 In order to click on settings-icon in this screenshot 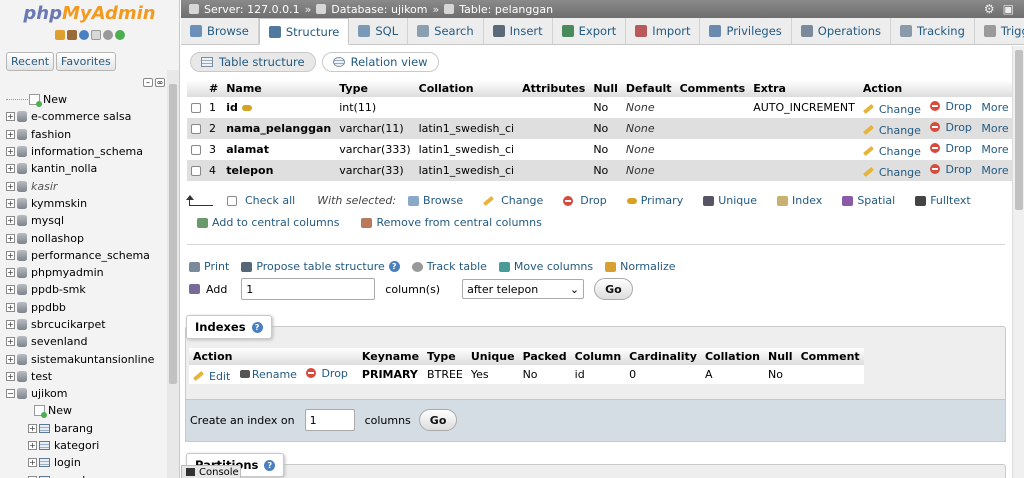, I will do `click(107, 35)`.